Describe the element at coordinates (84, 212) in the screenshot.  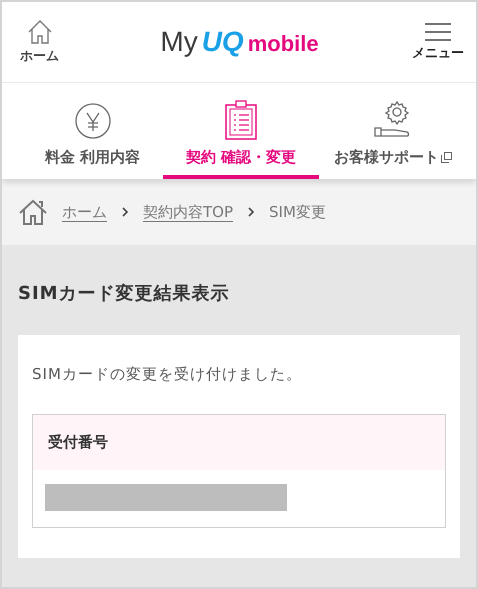
I see `breadcrumb-link: ホーム` at that location.